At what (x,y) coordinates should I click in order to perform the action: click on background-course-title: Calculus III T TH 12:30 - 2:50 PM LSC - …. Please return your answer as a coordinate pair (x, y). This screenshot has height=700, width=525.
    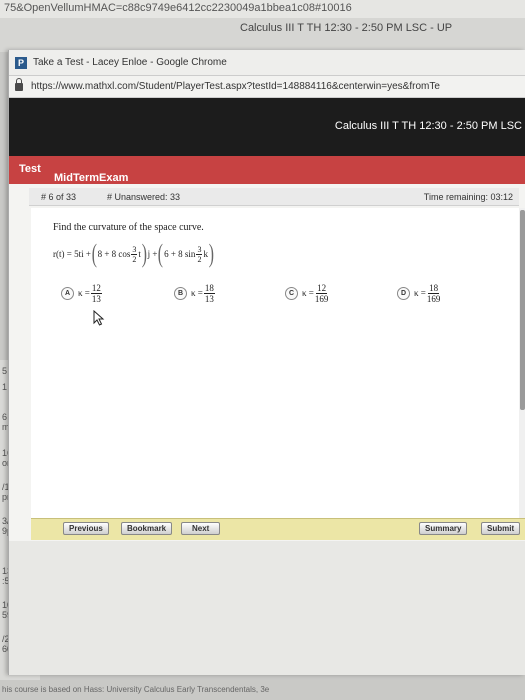
    Looking at the image, I should click on (346, 28).